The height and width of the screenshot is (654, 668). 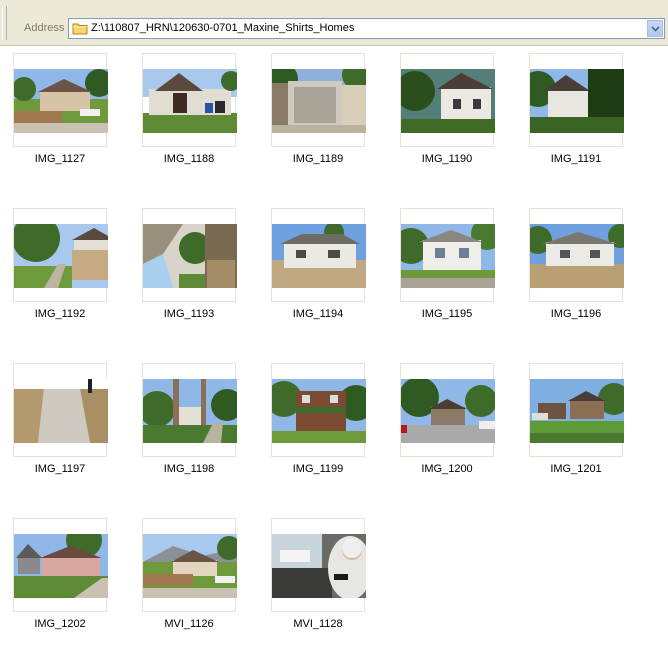 I want to click on file-name: MVI_1128, so click(x=318, y=624).